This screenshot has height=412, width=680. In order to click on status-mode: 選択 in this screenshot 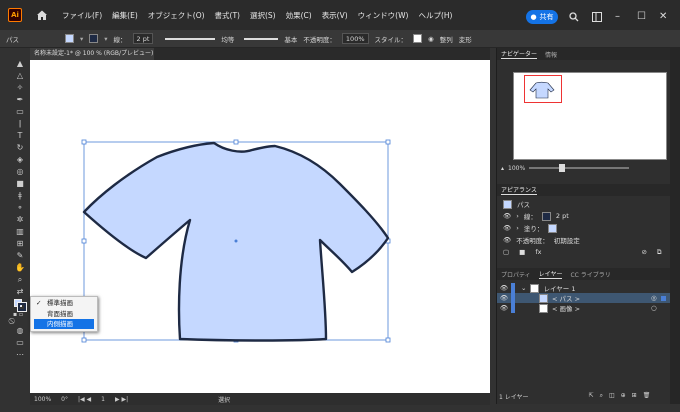, I will do `click(224, 399)`.